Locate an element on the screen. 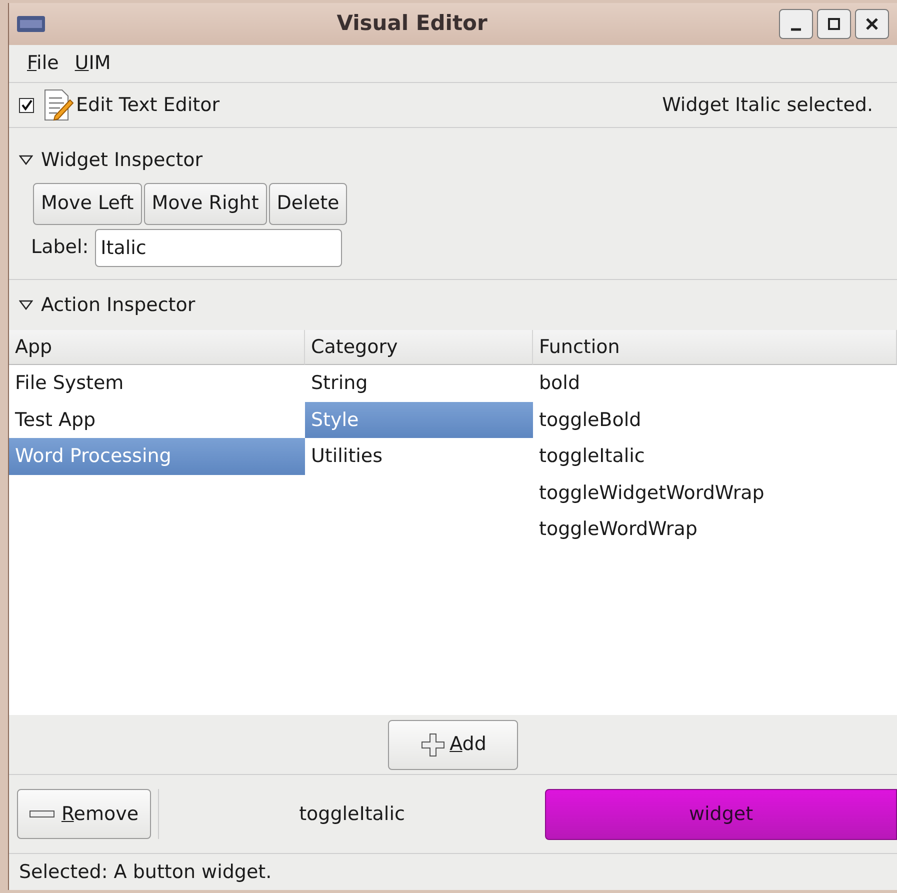 This screenshot has height=893, width=897. remove-button: Remove is located at coordinates (84, 814).